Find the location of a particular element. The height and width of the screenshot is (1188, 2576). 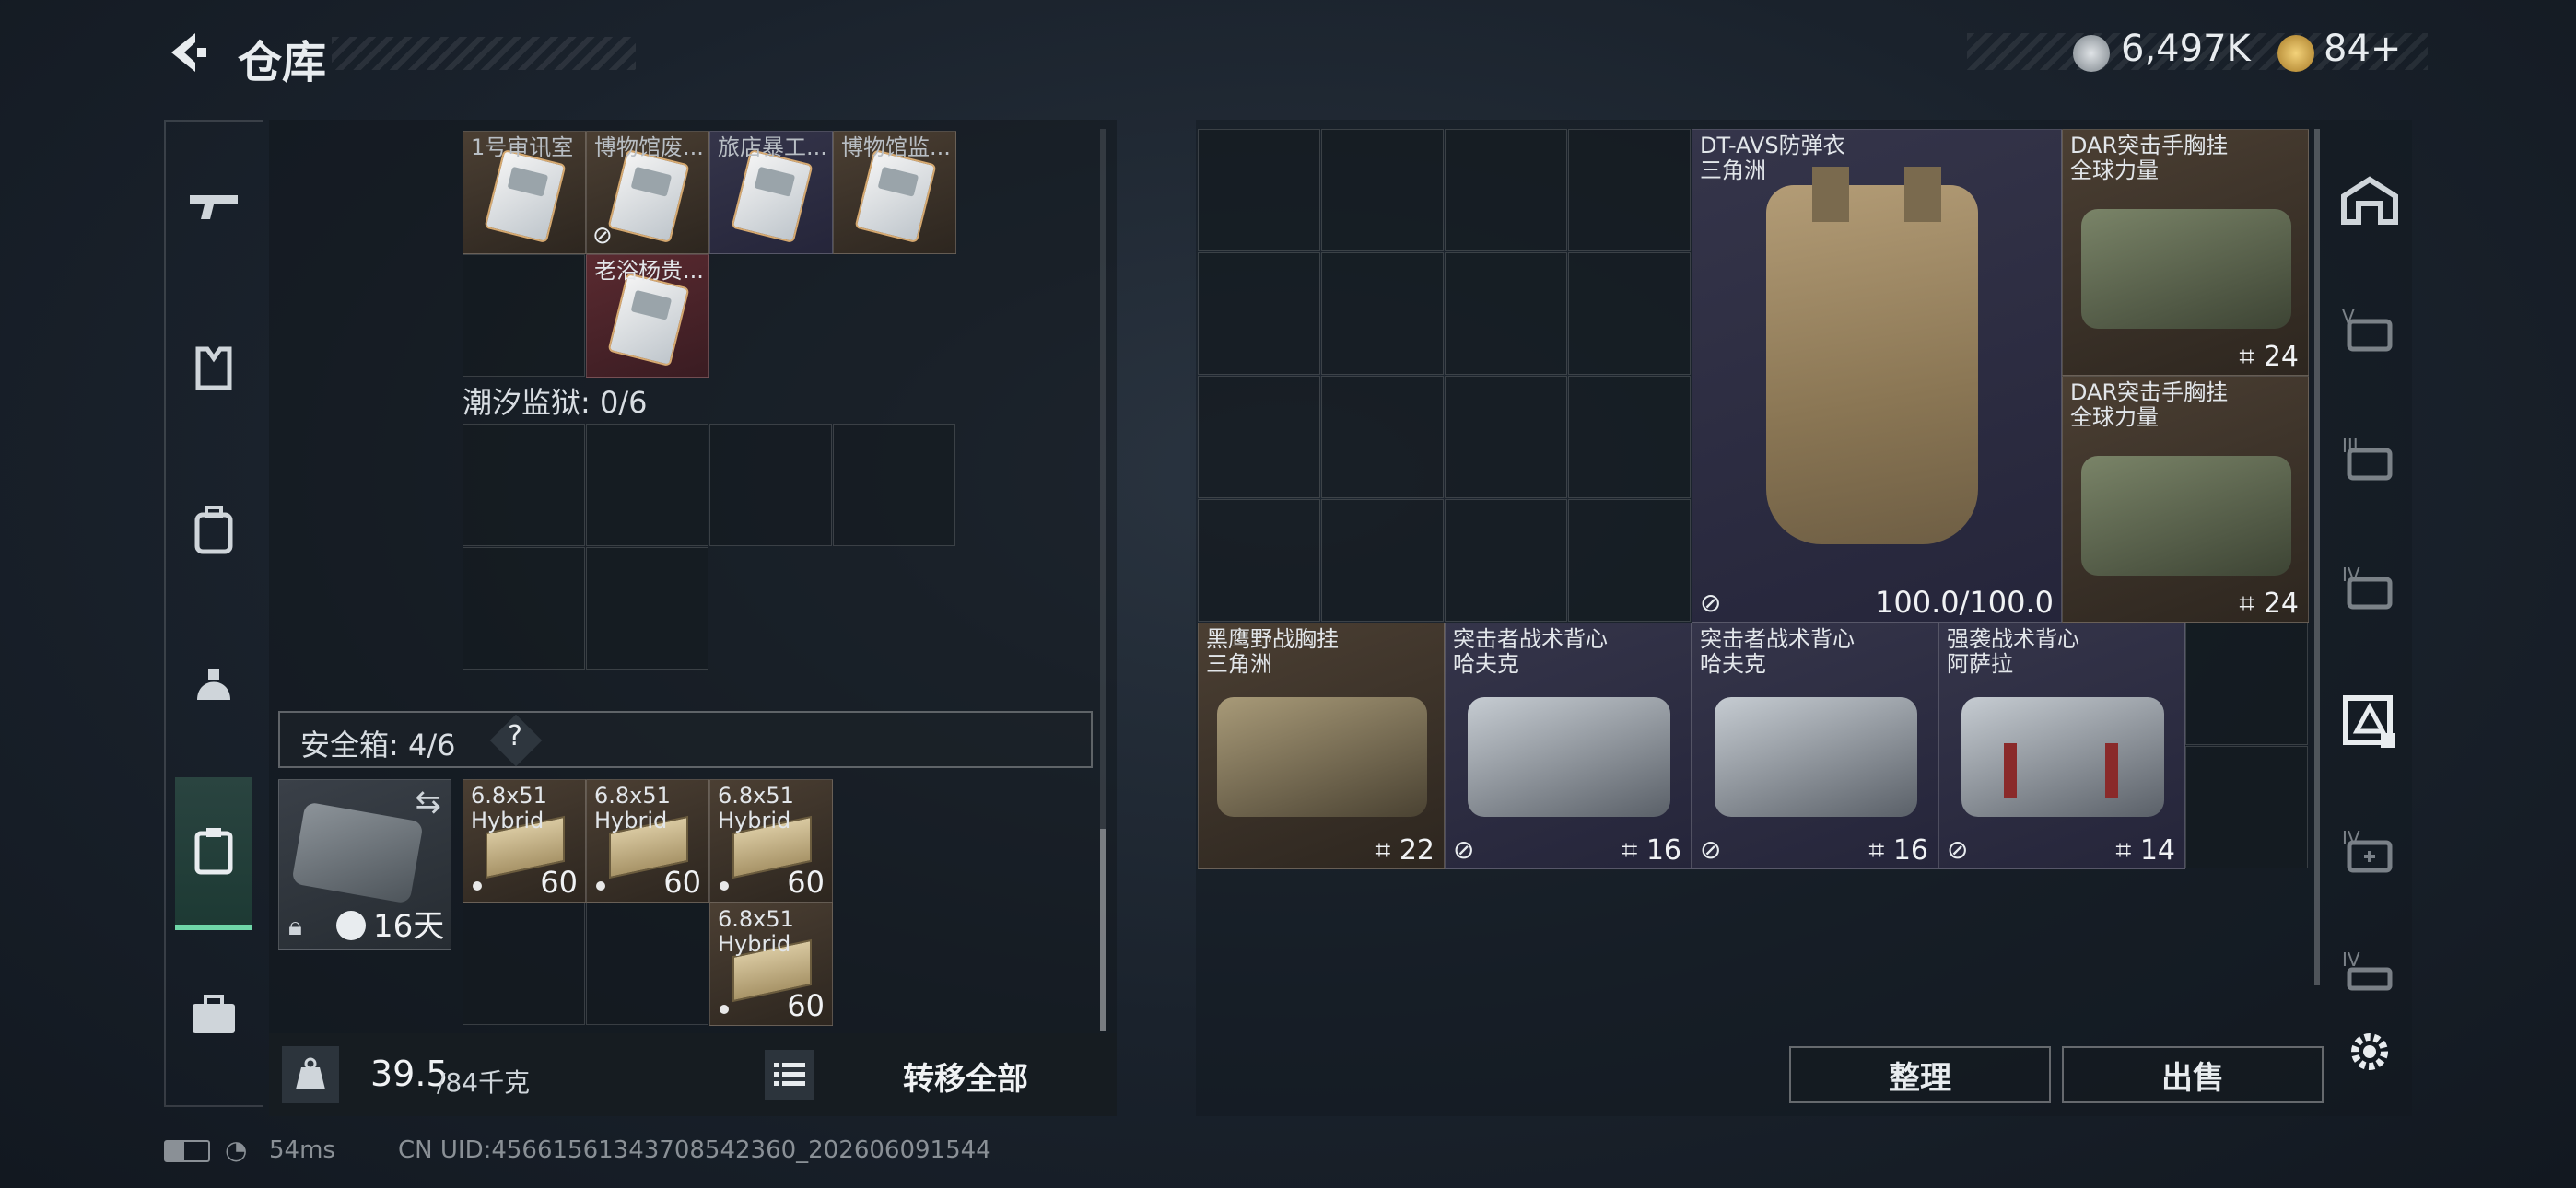

settings-button is located at coordinates (2369, 1051).